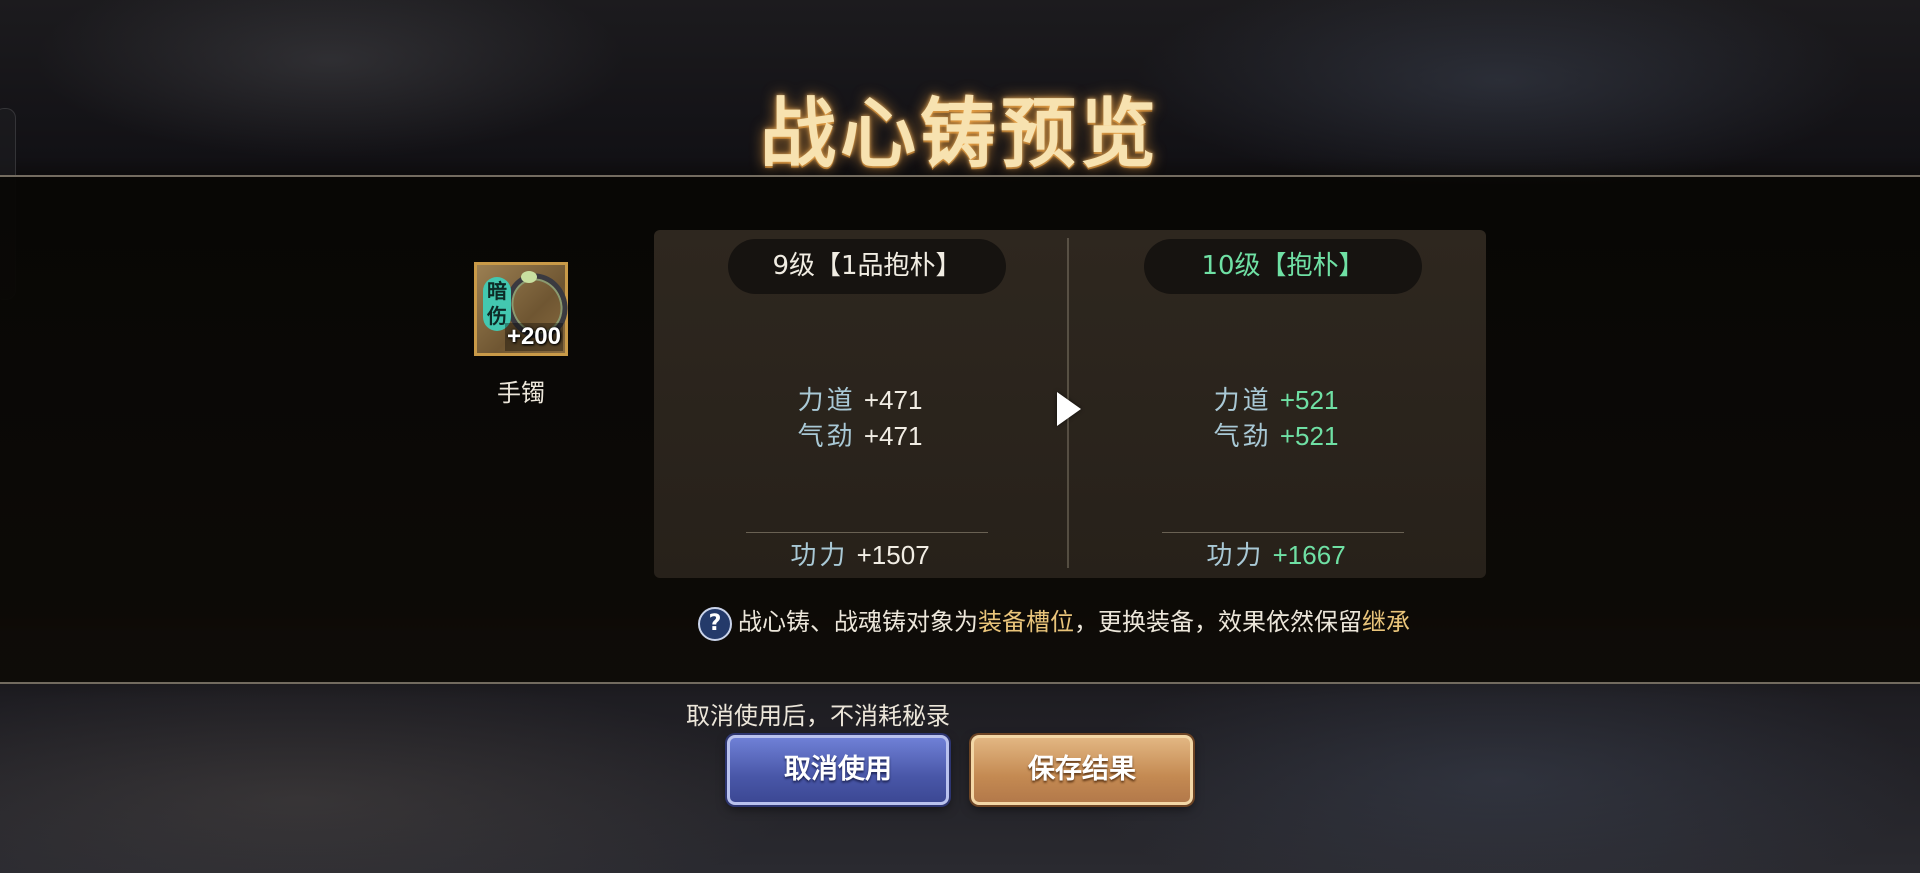  What do you see at coordinates (1069, 409) in the screenshot?
I see `arrow-right-icon` at bounding box center [1069, 409].